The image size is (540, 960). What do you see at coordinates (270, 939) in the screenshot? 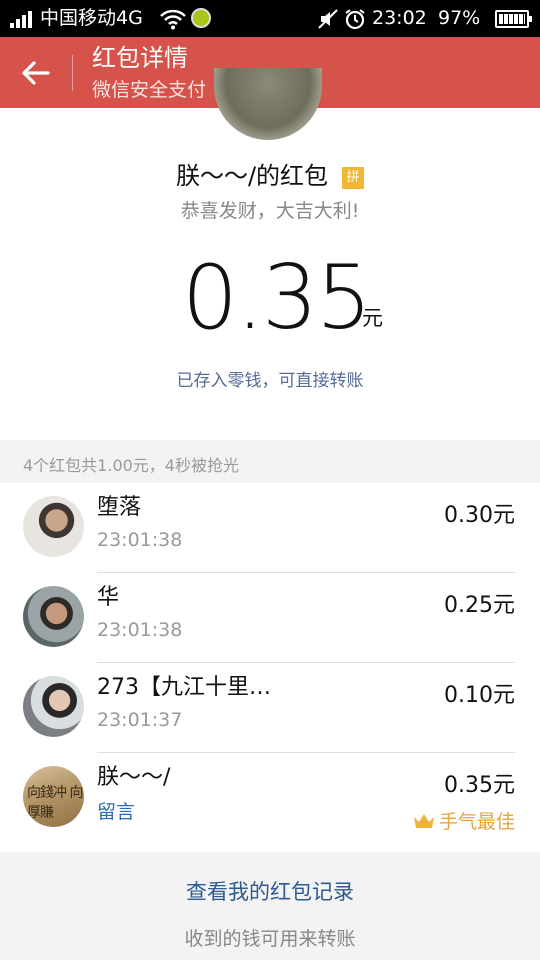
I see `footer-note: 收到的钱可用来转账` at bounding box center [270, 939].